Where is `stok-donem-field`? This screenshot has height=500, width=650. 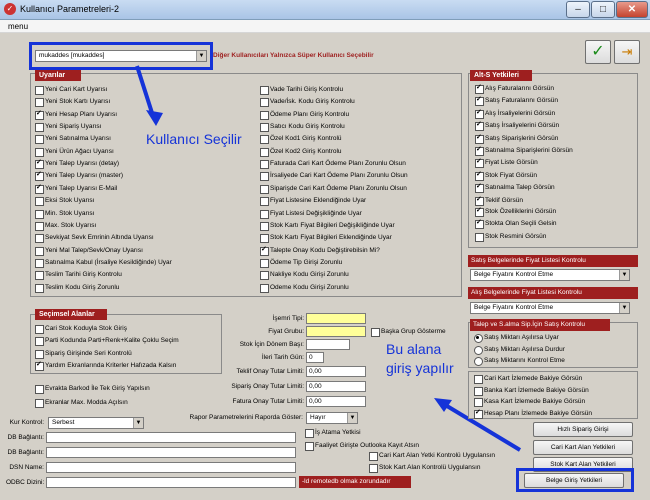
stok-donem-field is located at coordinates (328, 344).